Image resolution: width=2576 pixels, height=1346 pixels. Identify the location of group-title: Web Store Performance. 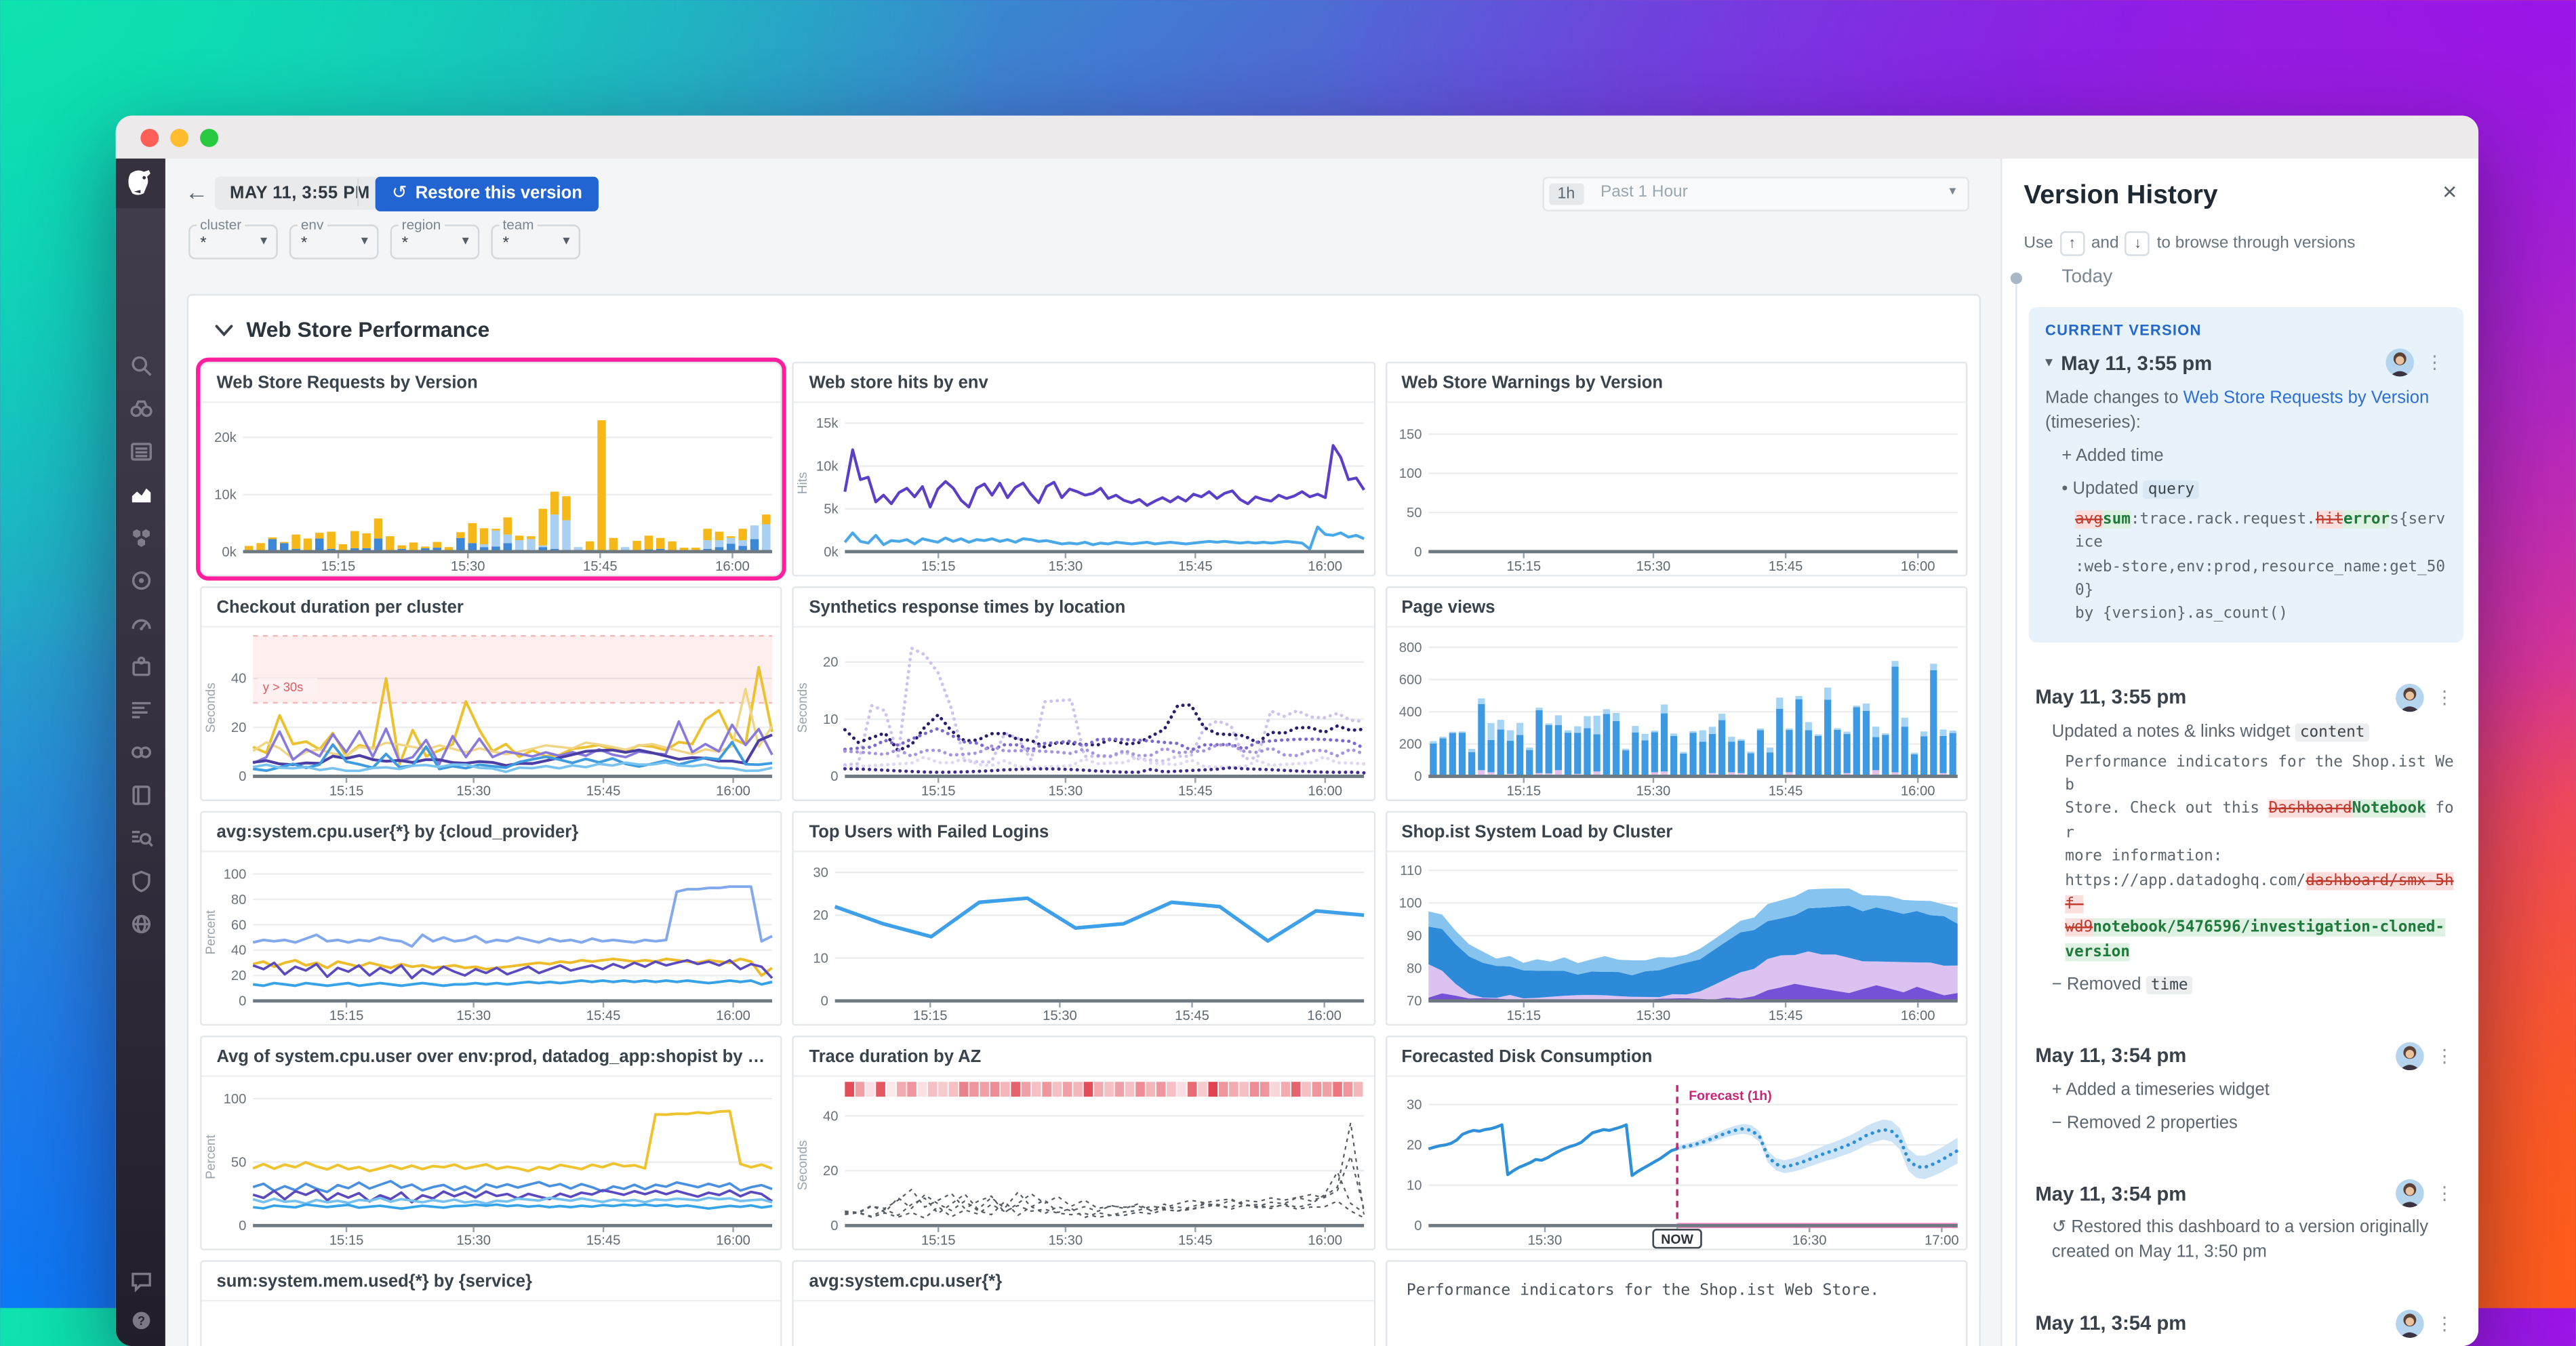
(368, 329).